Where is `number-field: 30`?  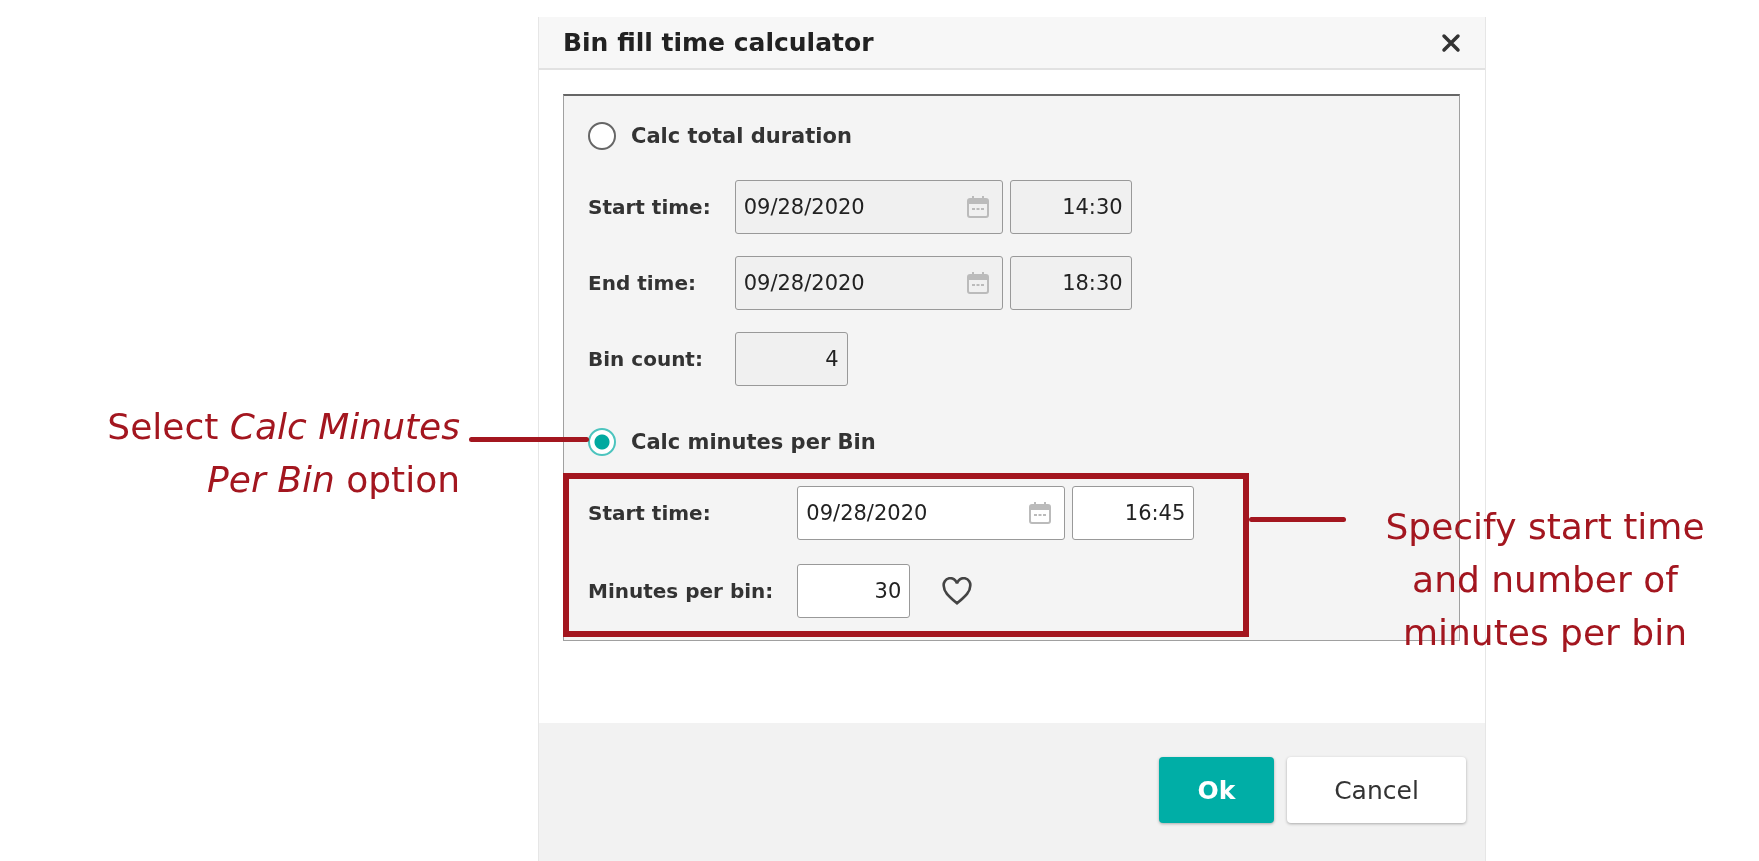
number-field: 30 is located at coordinates (854, 591).